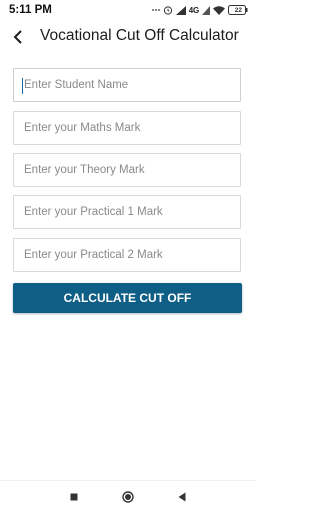  I want to click on battery-icon: 22, so click(238, 10).